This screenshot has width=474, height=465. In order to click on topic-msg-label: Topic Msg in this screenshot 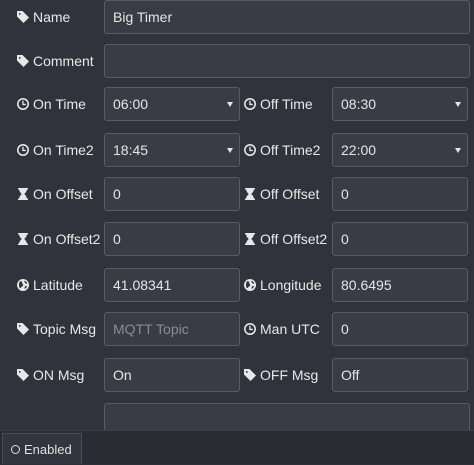, I will do `click(56, 329)`.